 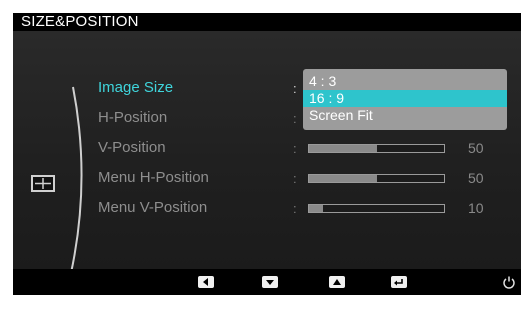 What do you see at coordinates (43, 183) in the screenshot?
I see `size-position-category-icon` at bounding box center [43, 183].